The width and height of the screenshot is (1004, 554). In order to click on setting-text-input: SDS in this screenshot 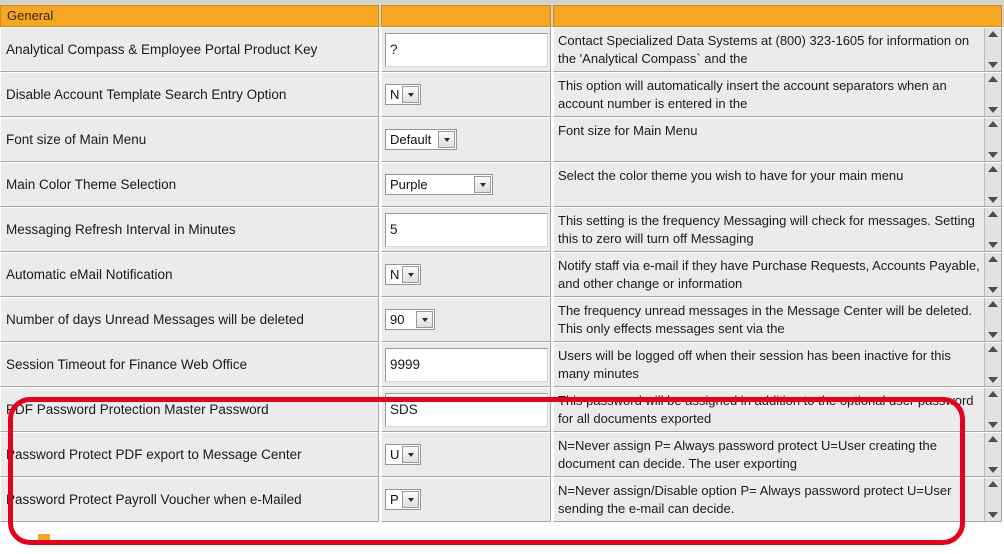, I will do `click(466, 409)`.